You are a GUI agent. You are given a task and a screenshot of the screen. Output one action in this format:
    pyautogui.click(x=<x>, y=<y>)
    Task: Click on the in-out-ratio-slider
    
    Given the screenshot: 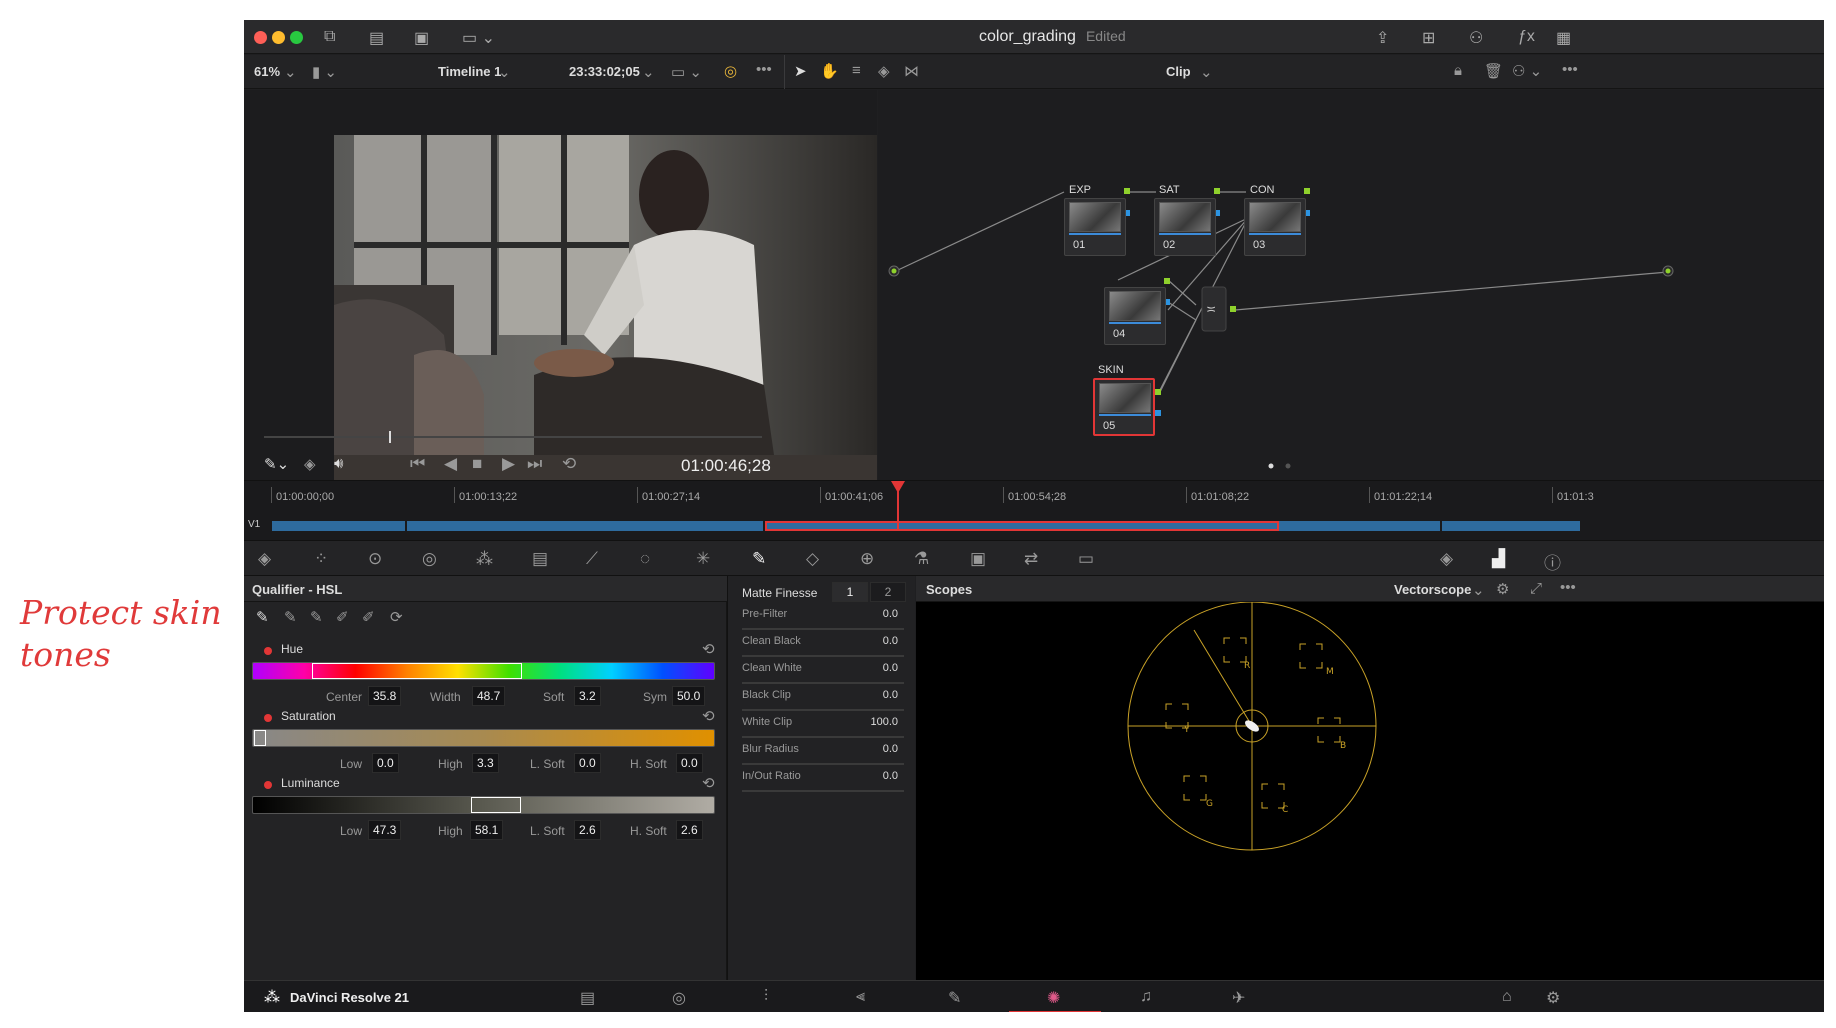 What is the action you would take?
    pyautogui.click(x=823, y=791)
    